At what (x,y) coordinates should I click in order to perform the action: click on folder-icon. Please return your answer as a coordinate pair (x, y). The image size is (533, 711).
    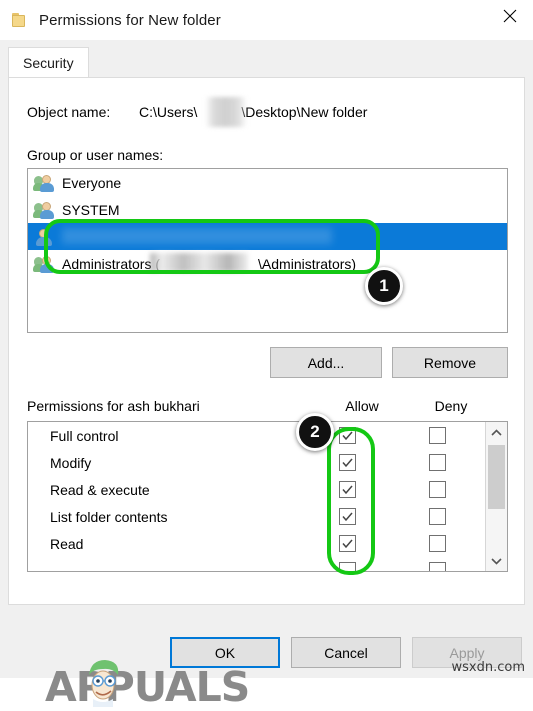
    Looking at the image, I should click on (20, 20).